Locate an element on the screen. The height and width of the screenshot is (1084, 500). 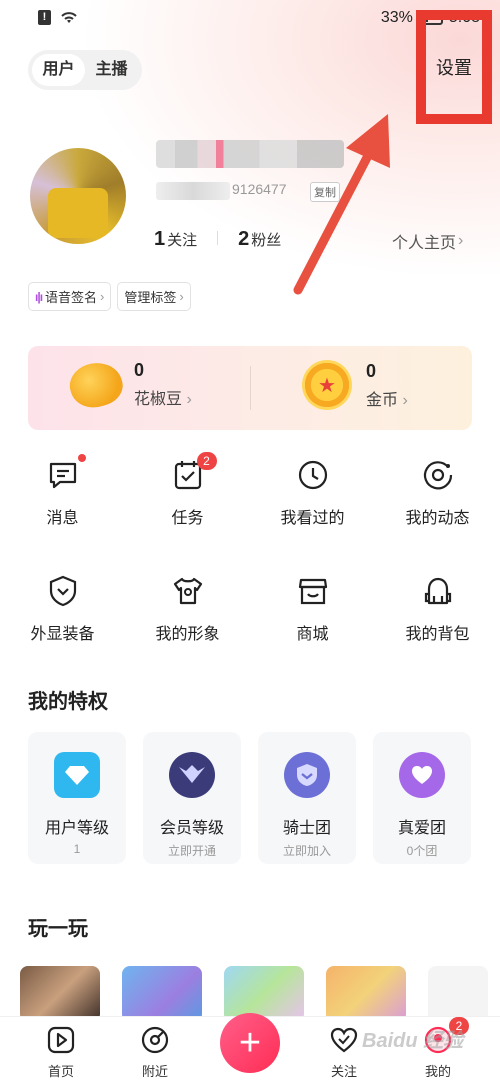
tab-user: 用户 is located at coordinates (58, 70).